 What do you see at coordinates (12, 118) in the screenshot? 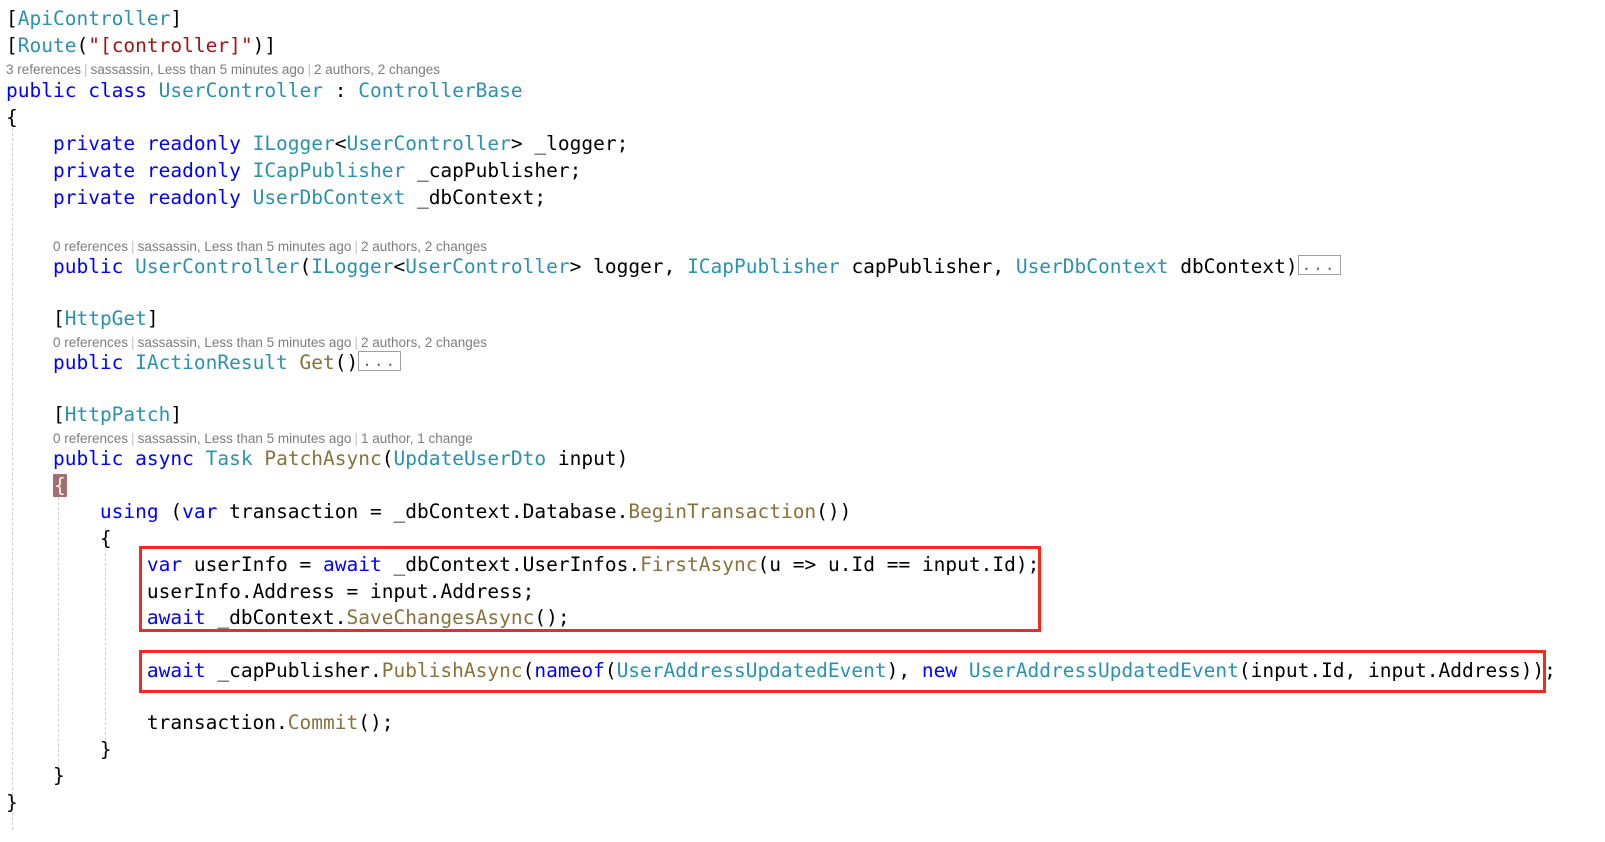
I see `code-line-class-open-brace: {` at bounding box center [12, 118].